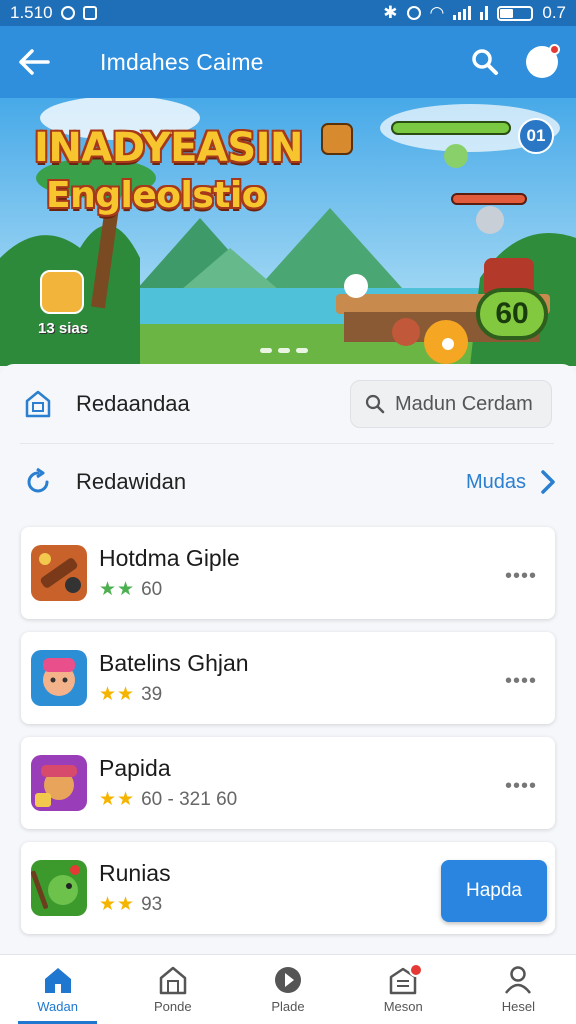 This screenshot has width=576, height=1024. Describe the element at coordinates (152, 904) in the screenshot. I see `rating-value: 93` at that location.